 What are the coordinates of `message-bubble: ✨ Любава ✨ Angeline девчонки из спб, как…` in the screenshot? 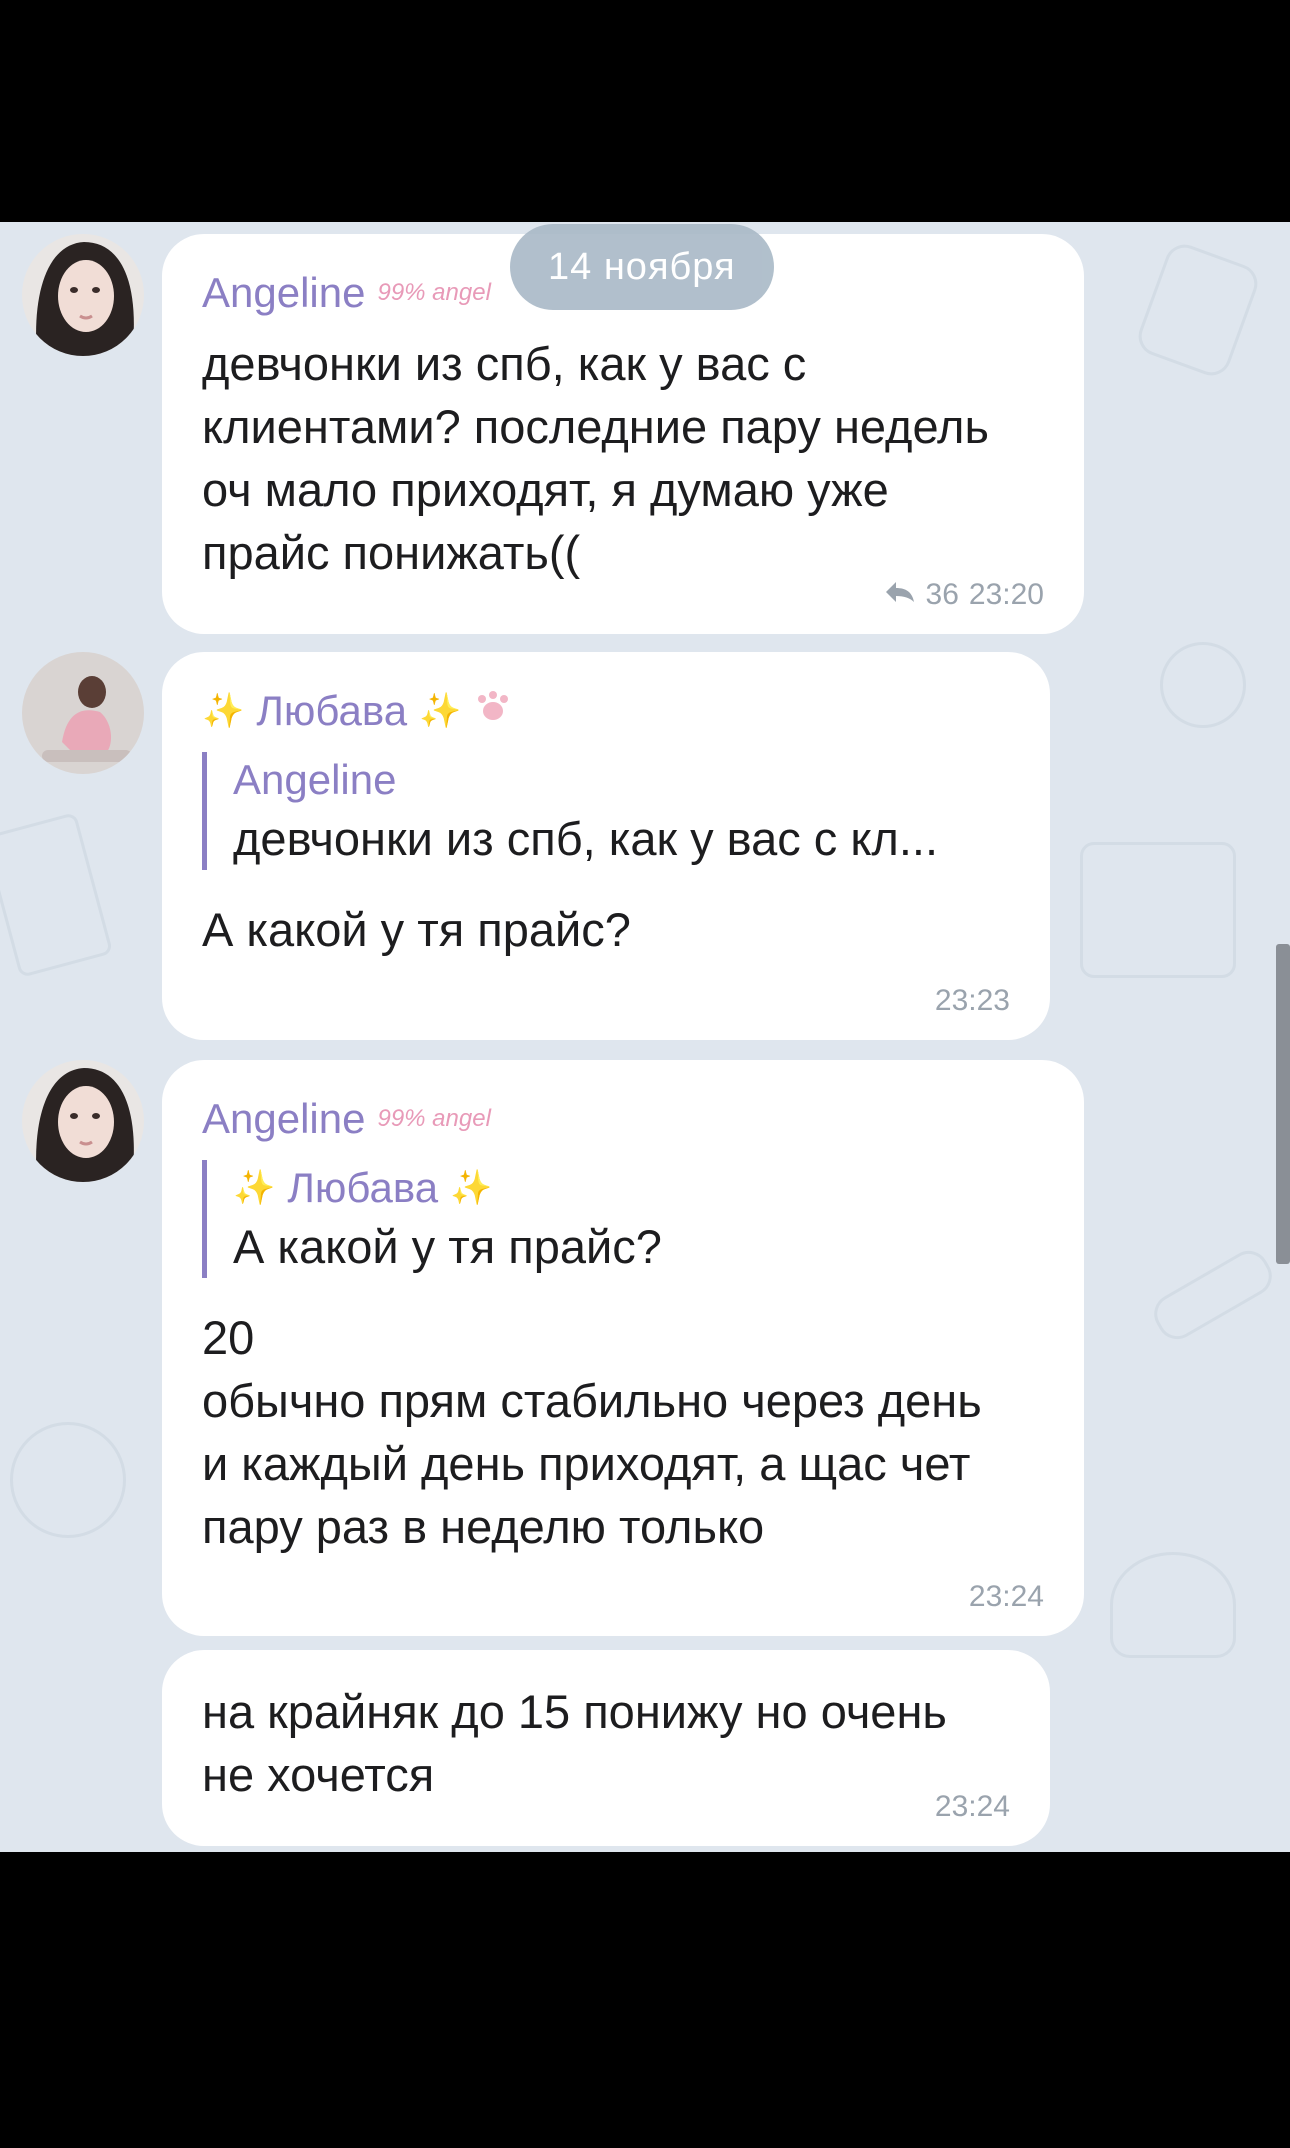 It's located at (606, 846).